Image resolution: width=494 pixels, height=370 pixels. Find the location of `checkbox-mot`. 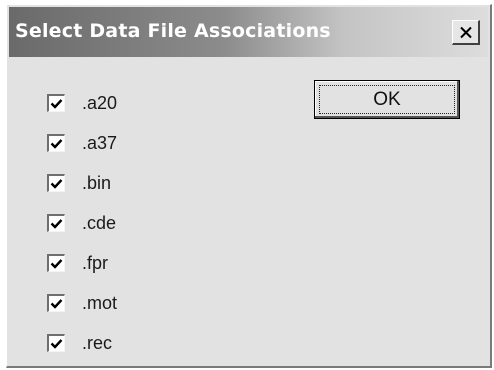

checkbox-mot is located at coordinates (56, 303).